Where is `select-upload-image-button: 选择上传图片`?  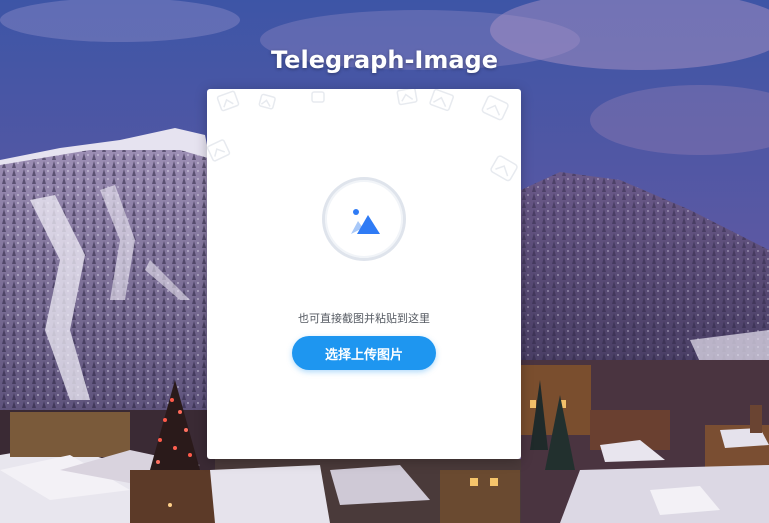
select-upload-image-button: 选择上传图片 is located at coordinates (364, 353).